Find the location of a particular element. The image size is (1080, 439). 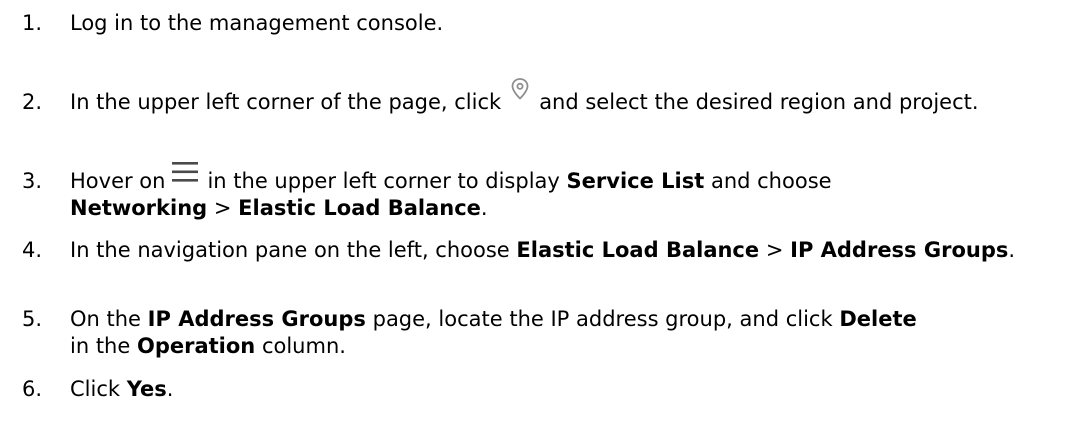

operation-term: Operation is located at coordinates (196, 346).